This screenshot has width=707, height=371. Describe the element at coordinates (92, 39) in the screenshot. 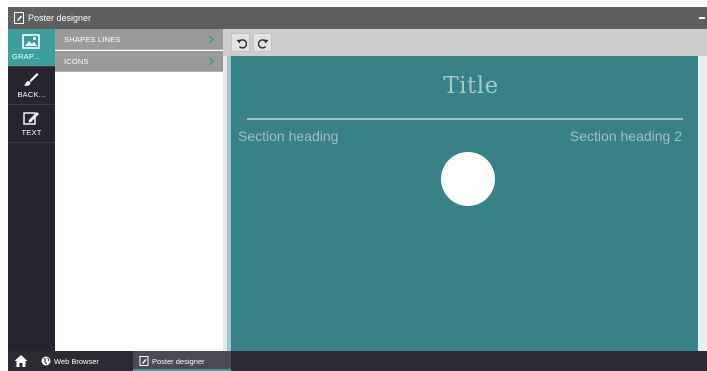

I see `subitem-label: SHAPES LINES` at that location.